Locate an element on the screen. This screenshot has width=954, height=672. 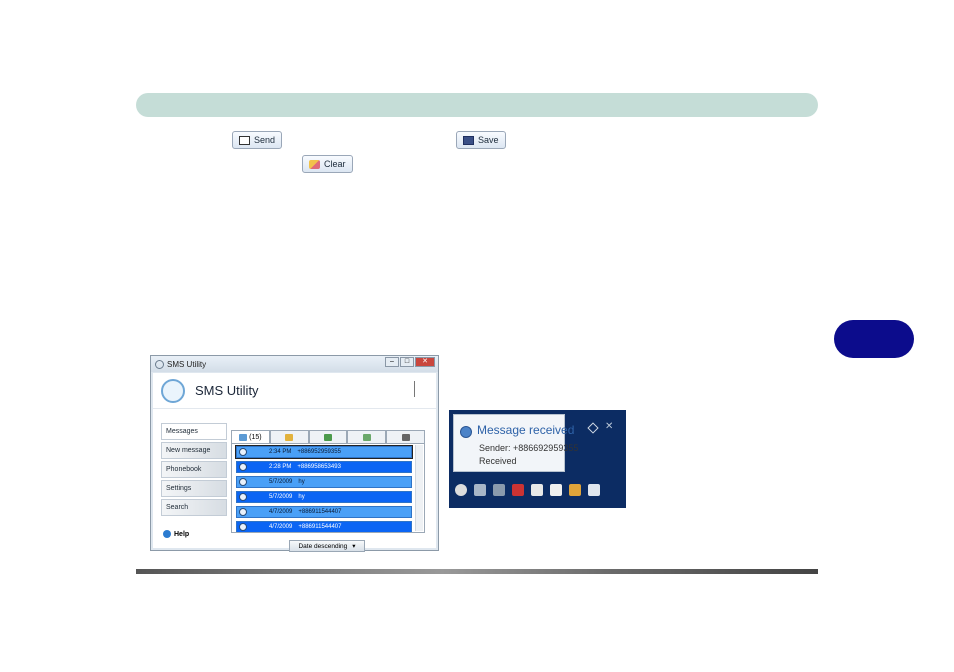
clipboard-icon is located at coordinates (556, 490).